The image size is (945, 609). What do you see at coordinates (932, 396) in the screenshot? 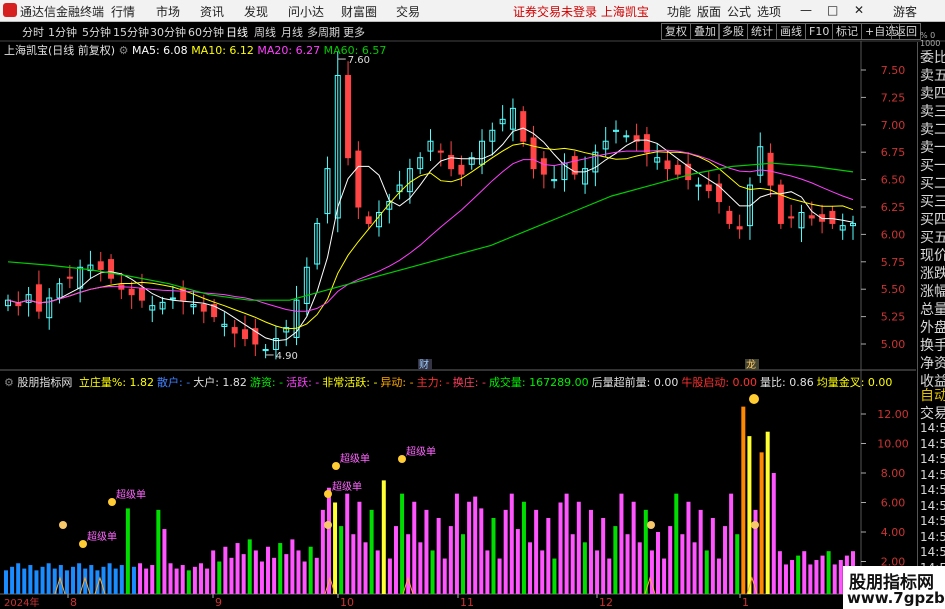
I see `panel-label-auto: 自动` at bounding box center [932, 396].